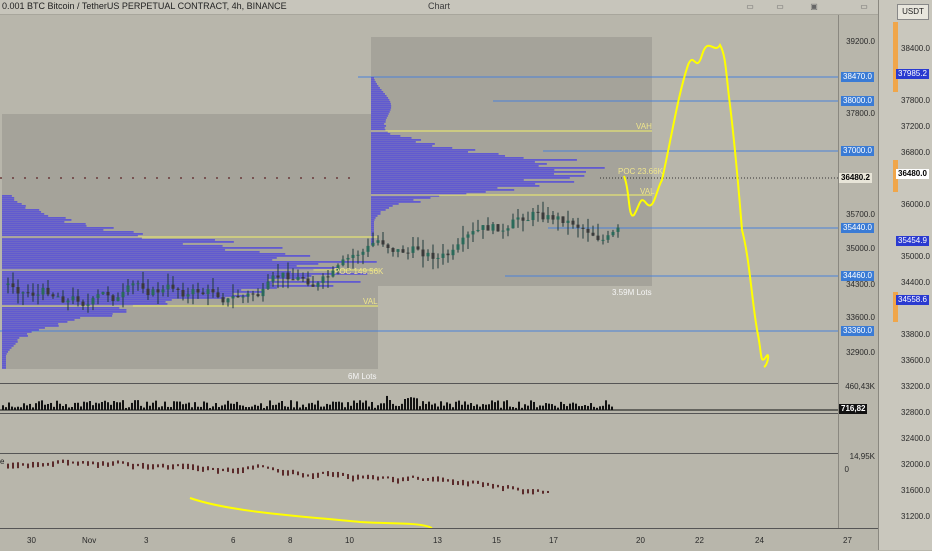 The image size is (932, 551). I want to click on price-tick: 34300.0, so click(860, 284).